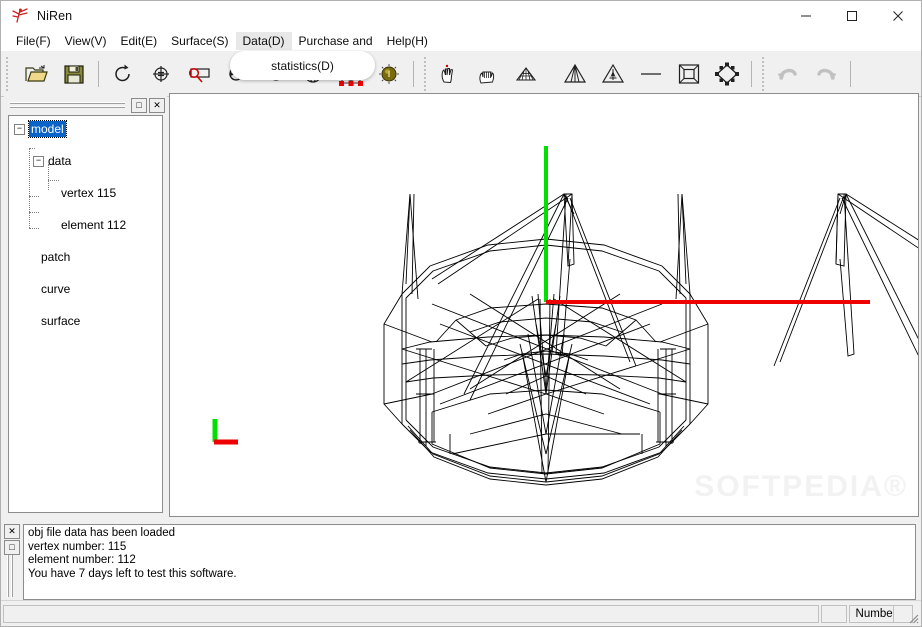  Describe the element at coordinates (263, 41) in the screenshot. I see `menu-data: Data(D)` at that location.